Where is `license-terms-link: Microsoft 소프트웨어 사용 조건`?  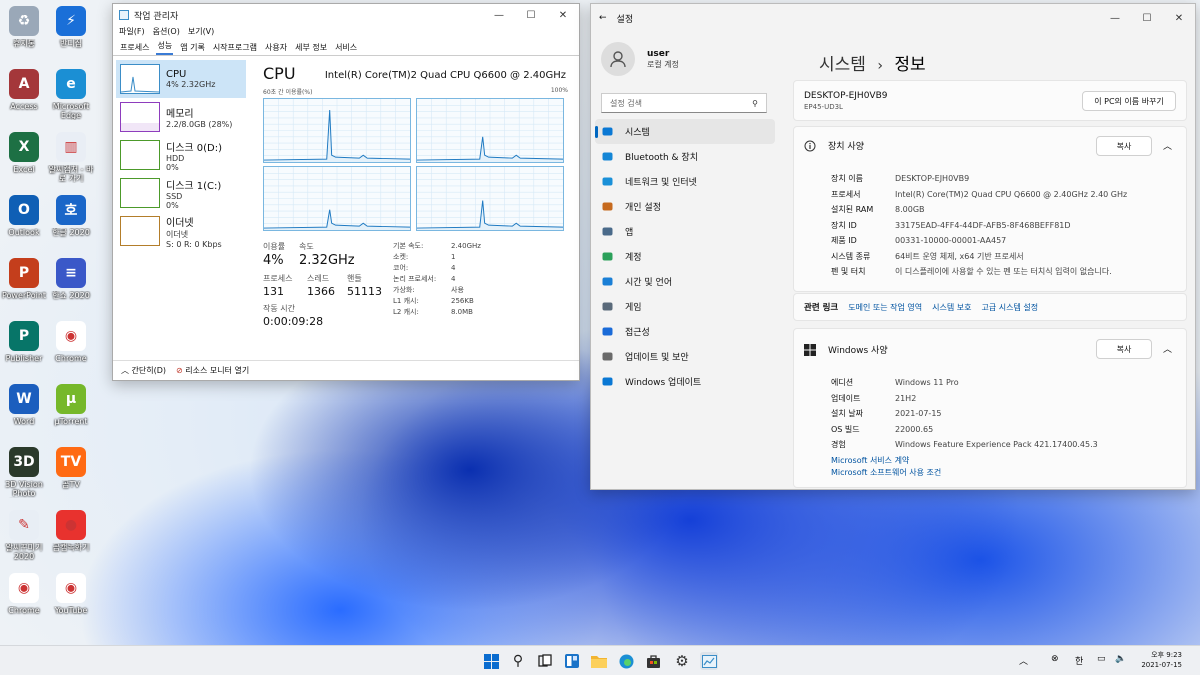
license-terms-link: Microsoft 소프트웨어 사용 조건 is located at coordinates (886, 473).